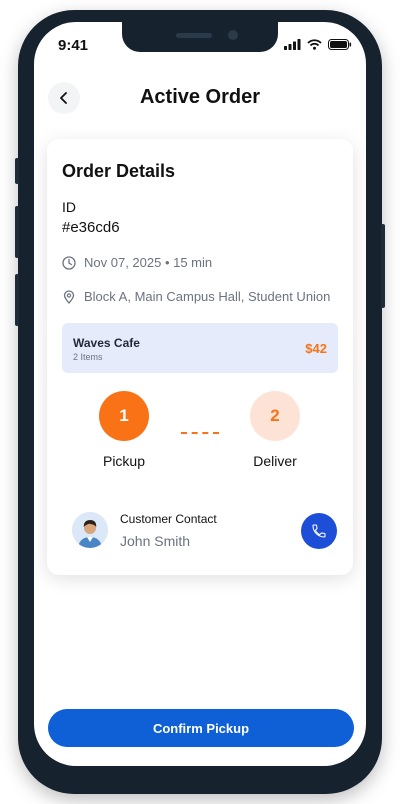 Image resolution: width=400 pixels, height=804 pixels. I want to click on signal-icon, so click(292, 44).